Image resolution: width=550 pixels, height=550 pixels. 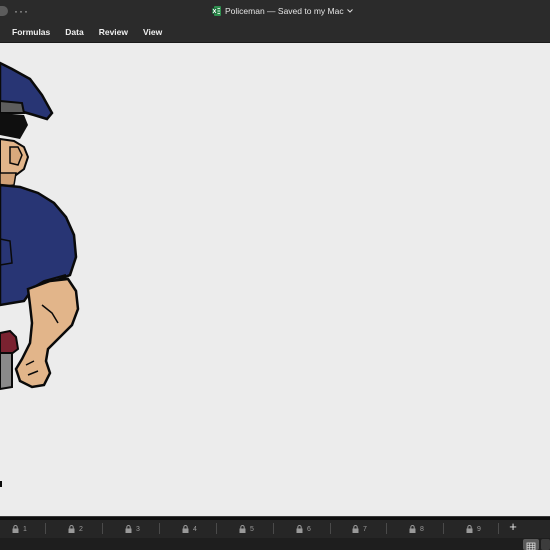 What do you see at coordinates (422, 529) in the screenshot?
I see `sheet-tab-label: 8` at bounding box center [422, 529].